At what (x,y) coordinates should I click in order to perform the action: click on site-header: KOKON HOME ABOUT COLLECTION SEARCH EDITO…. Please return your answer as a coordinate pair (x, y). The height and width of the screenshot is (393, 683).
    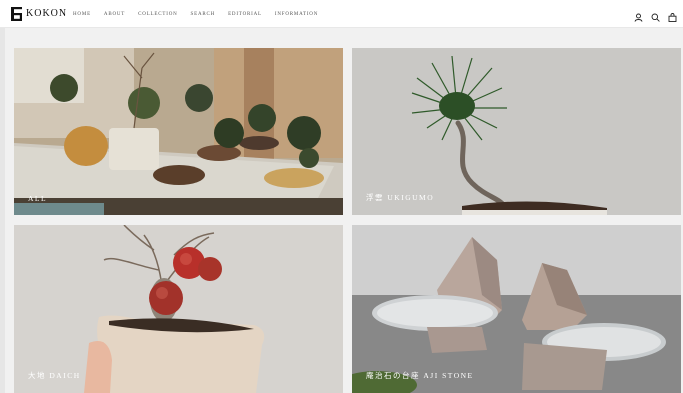
    Looking at the image, I should click on (341, 14).